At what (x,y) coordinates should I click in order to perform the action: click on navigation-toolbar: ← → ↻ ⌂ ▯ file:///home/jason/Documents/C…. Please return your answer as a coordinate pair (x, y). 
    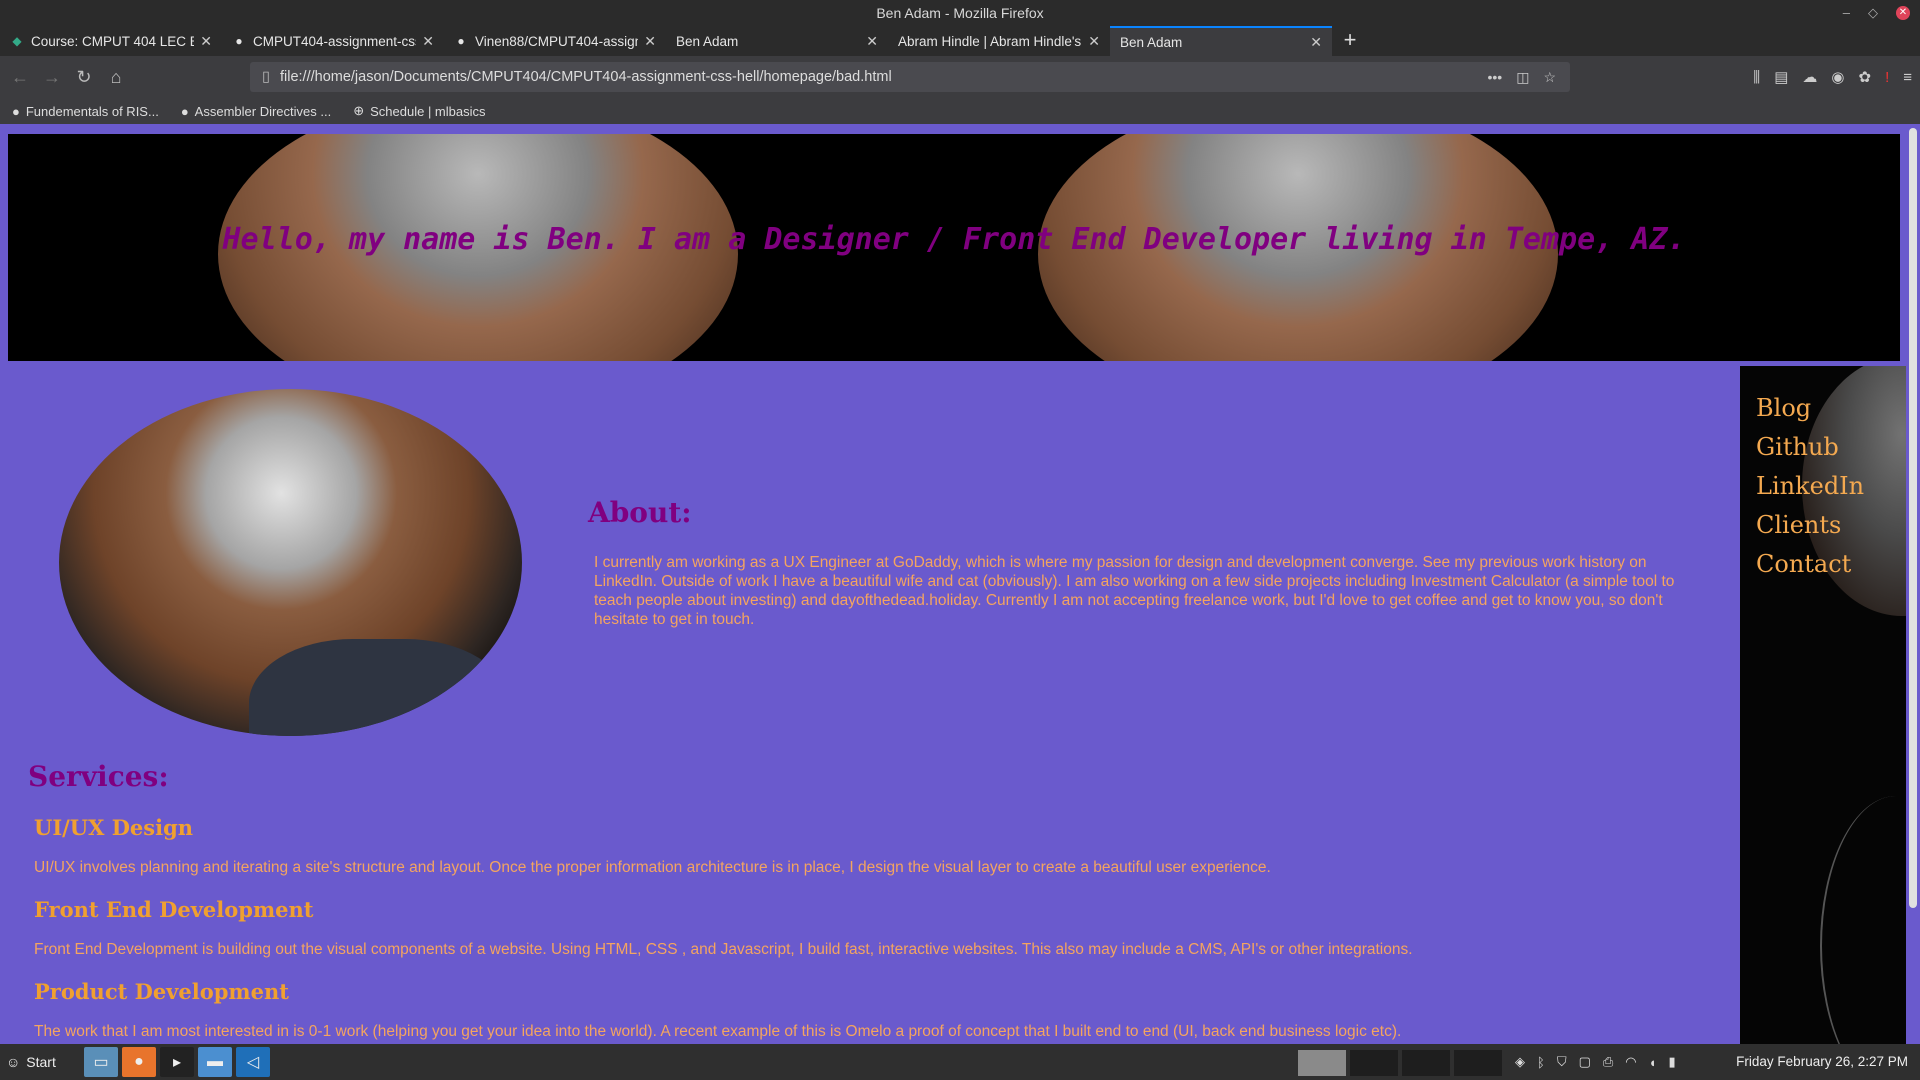
    Looking at the image, I should click on (960, 77).